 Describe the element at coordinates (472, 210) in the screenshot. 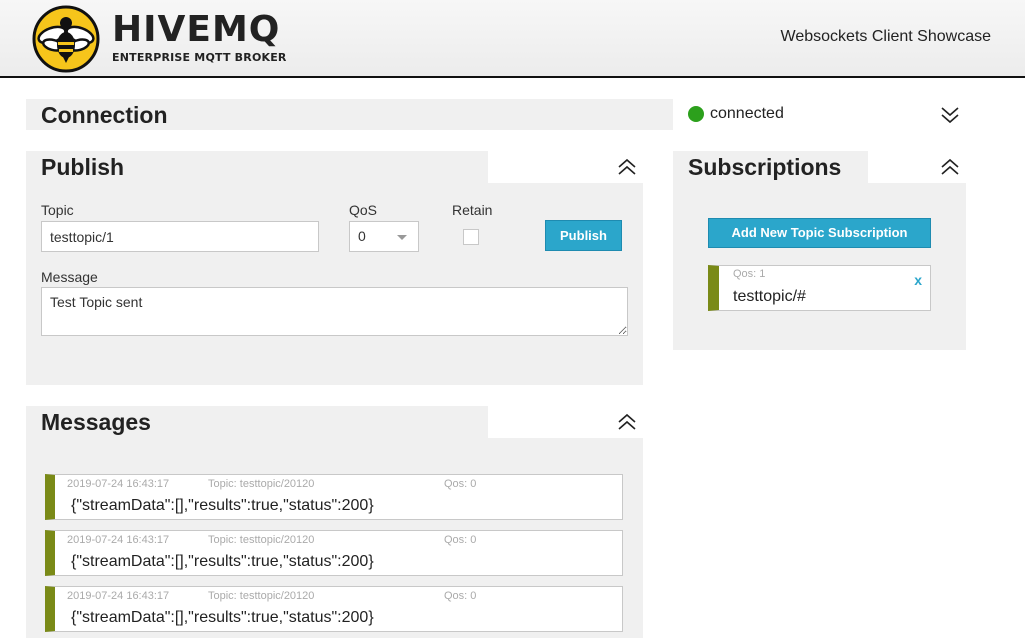

I see `retain-label: Retain` at that location.